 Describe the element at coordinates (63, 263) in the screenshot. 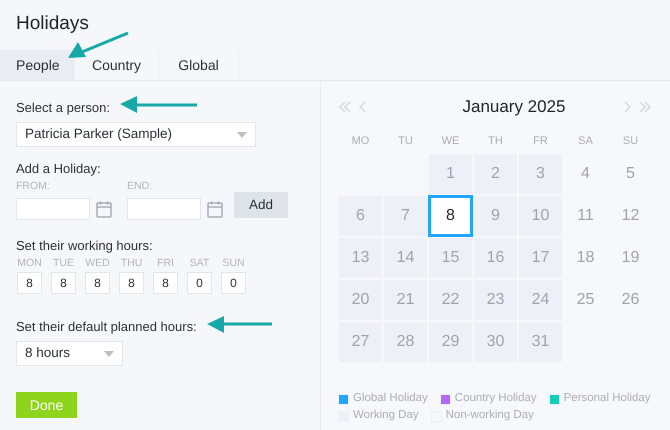

I see `day-label: TUE` at that location.